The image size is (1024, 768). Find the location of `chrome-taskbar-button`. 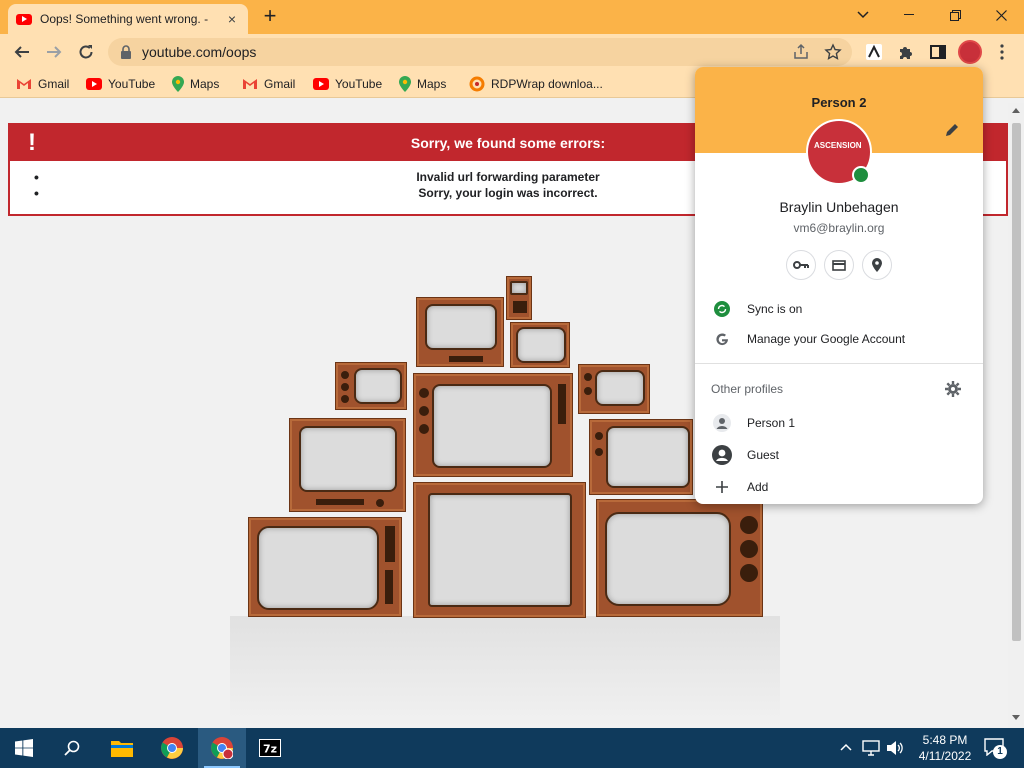

chrome-taskbar-button is located at coordinates (172, 748).